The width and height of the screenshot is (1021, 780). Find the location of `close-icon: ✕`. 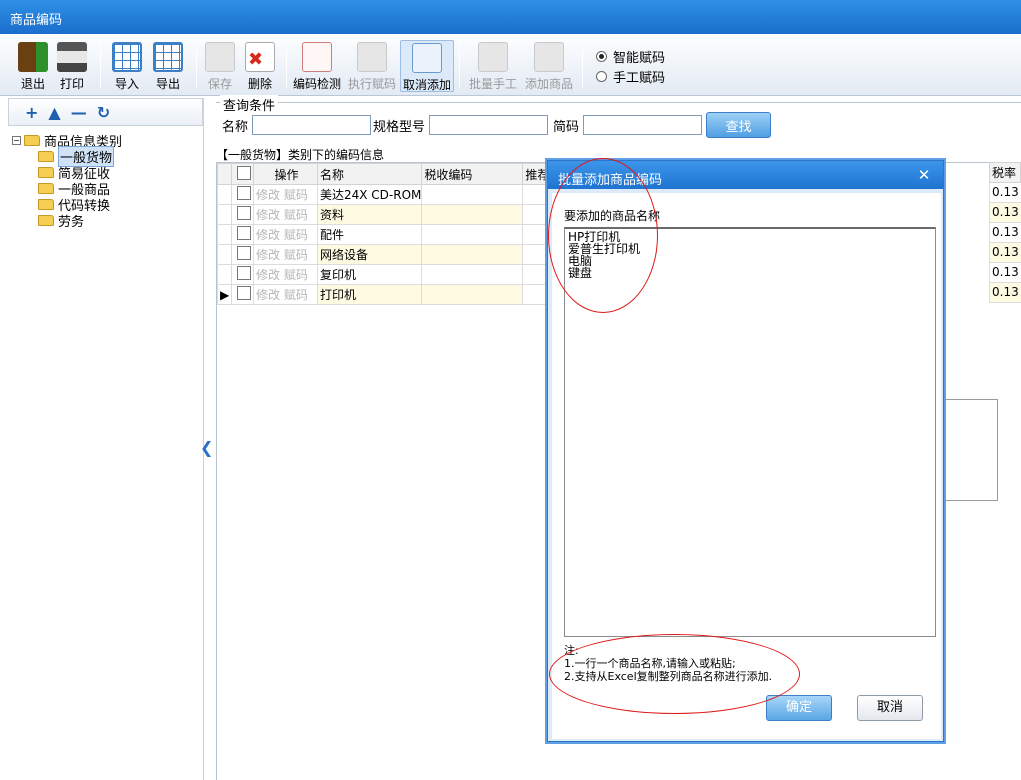

close-icon: ✕ is located at coordinates (924, 175).